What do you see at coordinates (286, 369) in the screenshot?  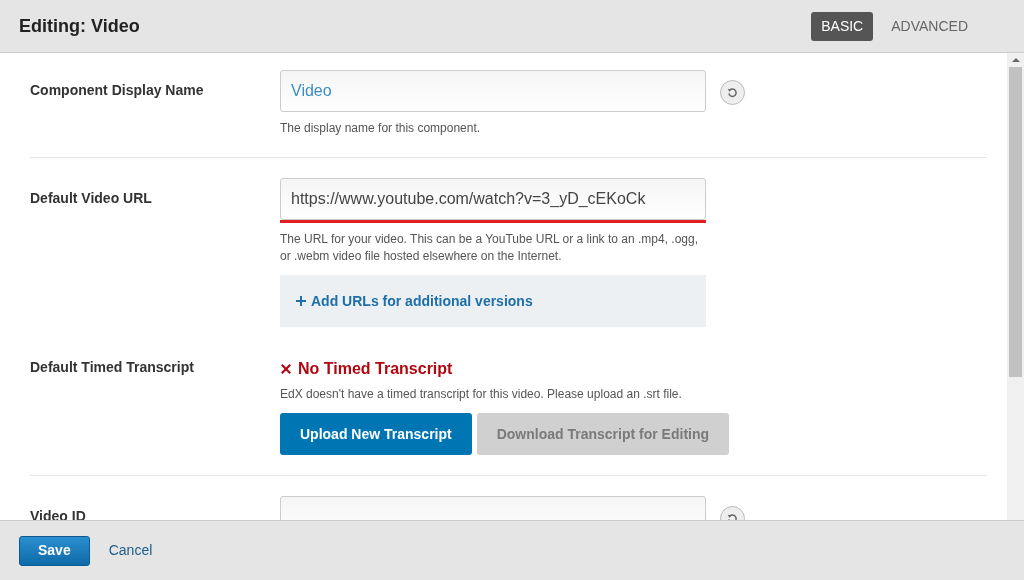 I see `cross-icon` at bounding box center [286, 369].